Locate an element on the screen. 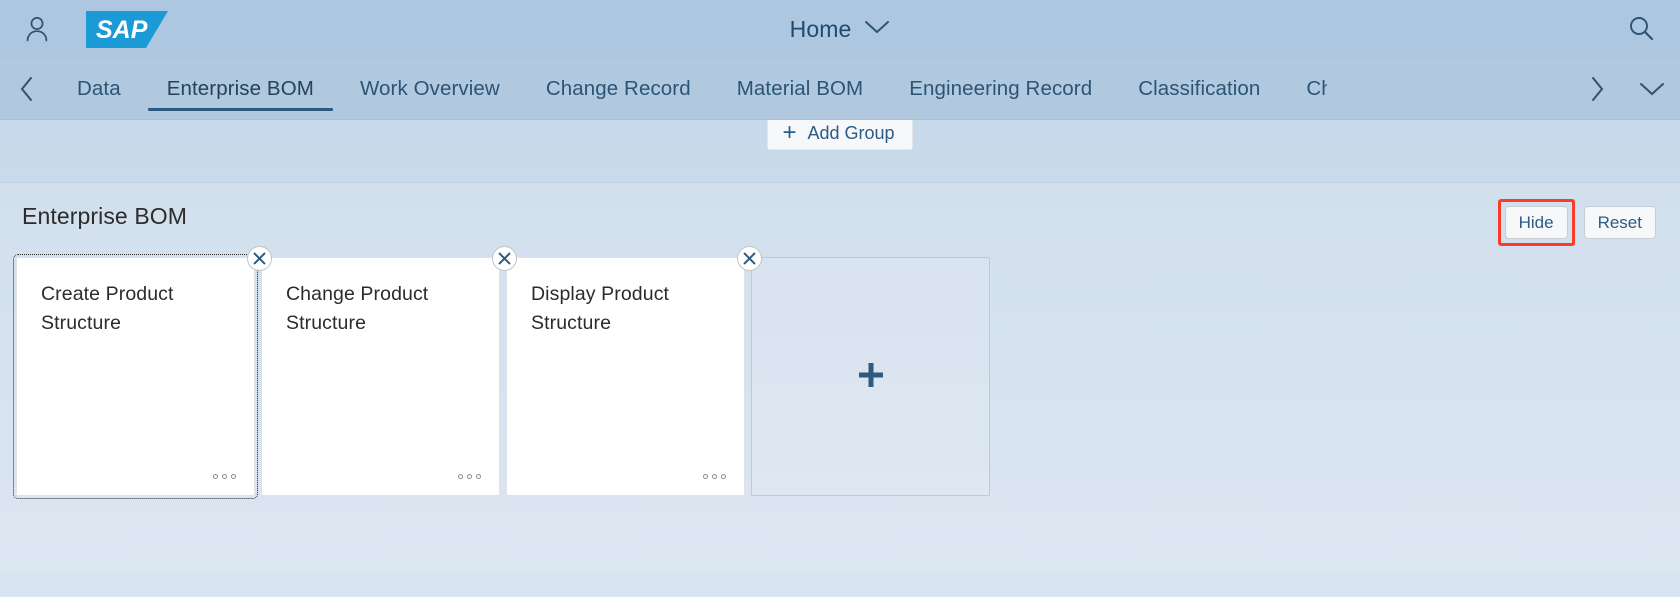 This screenshot has height=597, width=1680. hide-button: Hide is located at coordinates (1536, 222).